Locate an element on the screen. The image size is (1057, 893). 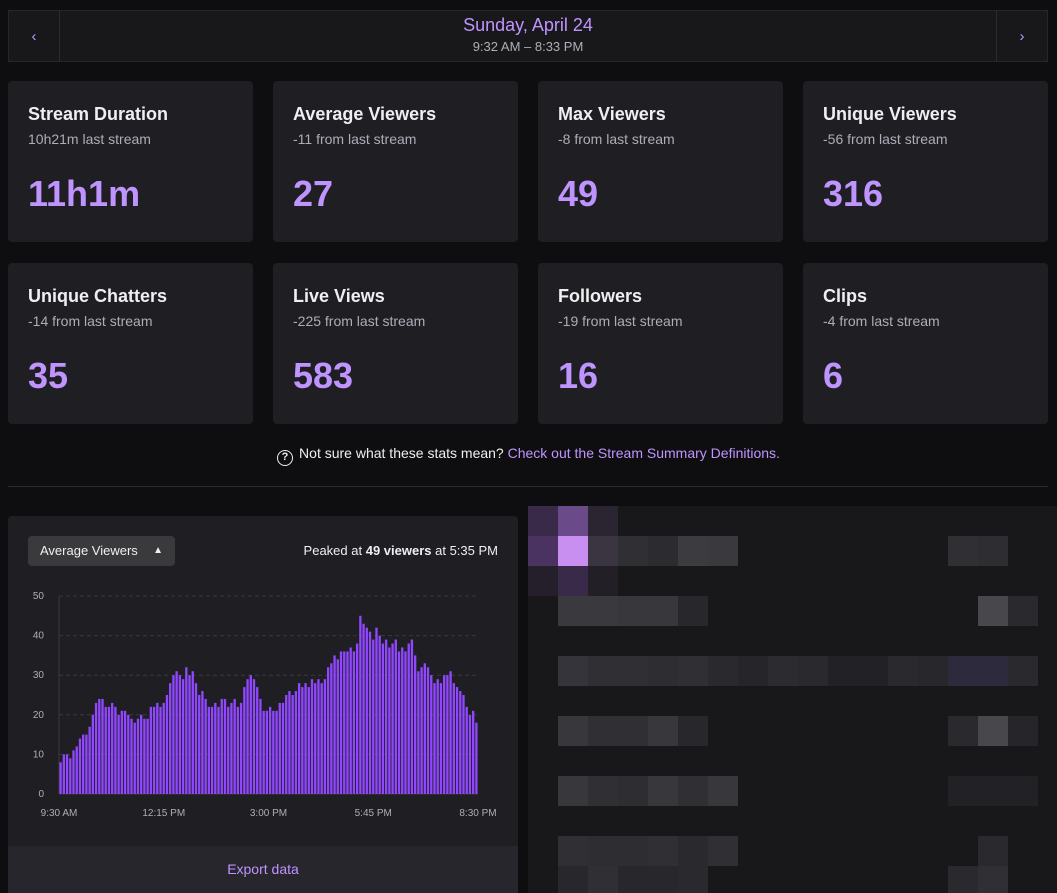
metric-select: Average Viewers ▲︎ is located at coordinates (101, 551).